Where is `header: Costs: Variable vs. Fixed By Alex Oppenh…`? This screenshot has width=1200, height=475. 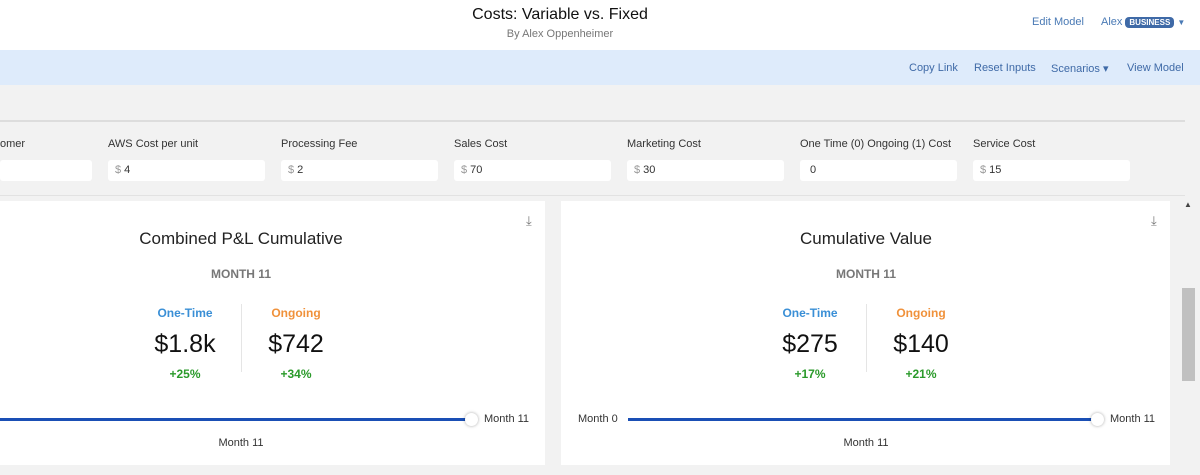 header: Costs: Variable vs. Fixed By Alex Oppenh… is located at coordinates (600, 25).